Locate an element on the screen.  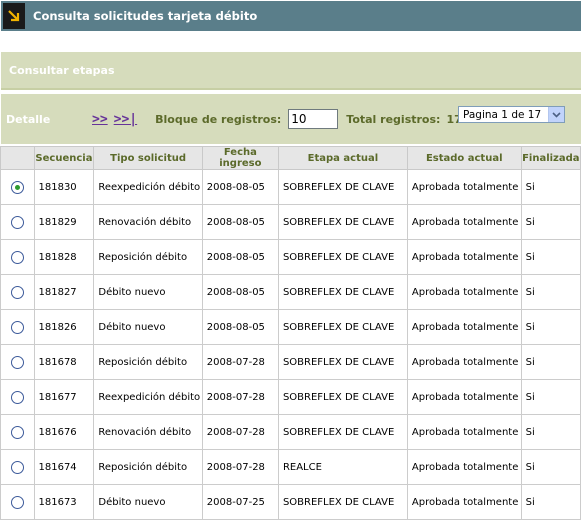
chevron-down-icon is located at coordinates (556, 114).